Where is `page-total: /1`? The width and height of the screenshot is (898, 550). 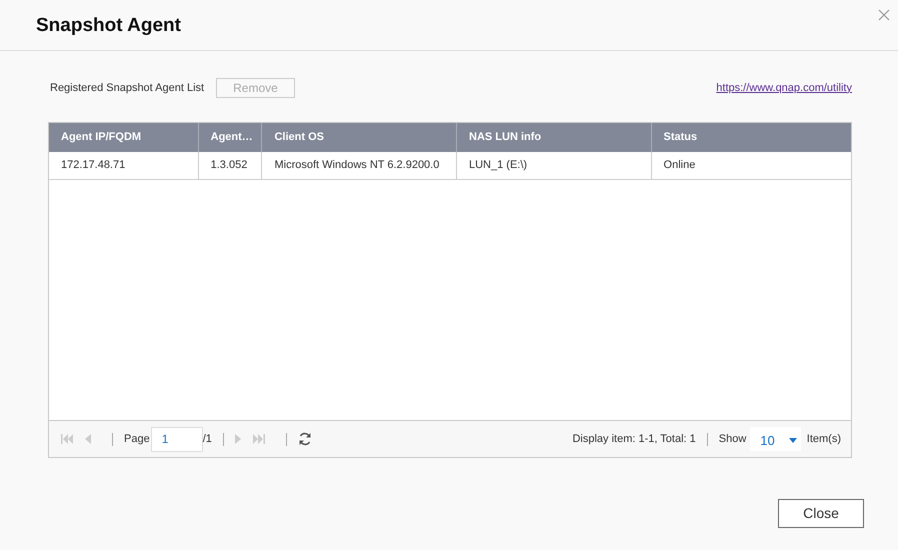 page-total: /1 is located at coordinates (207, 439).